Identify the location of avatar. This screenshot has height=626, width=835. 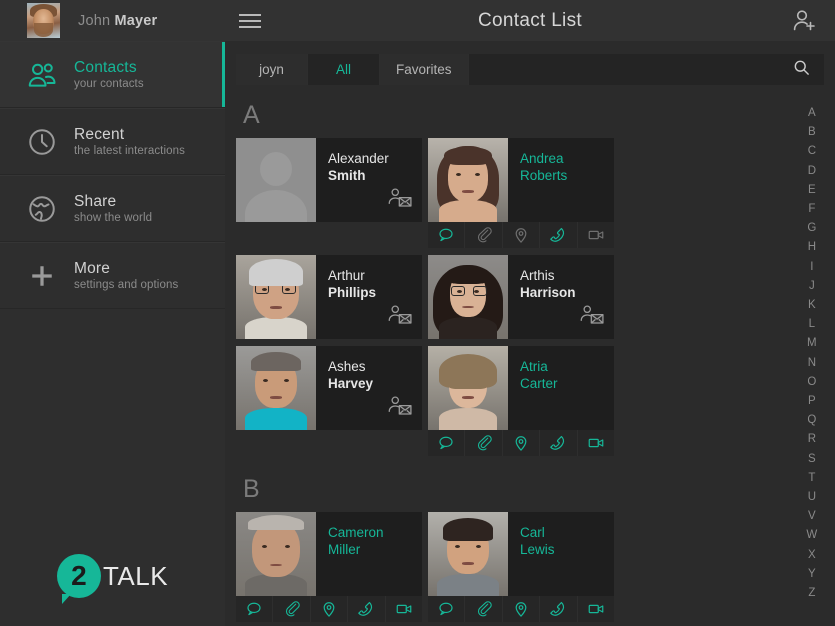
(43, 20).